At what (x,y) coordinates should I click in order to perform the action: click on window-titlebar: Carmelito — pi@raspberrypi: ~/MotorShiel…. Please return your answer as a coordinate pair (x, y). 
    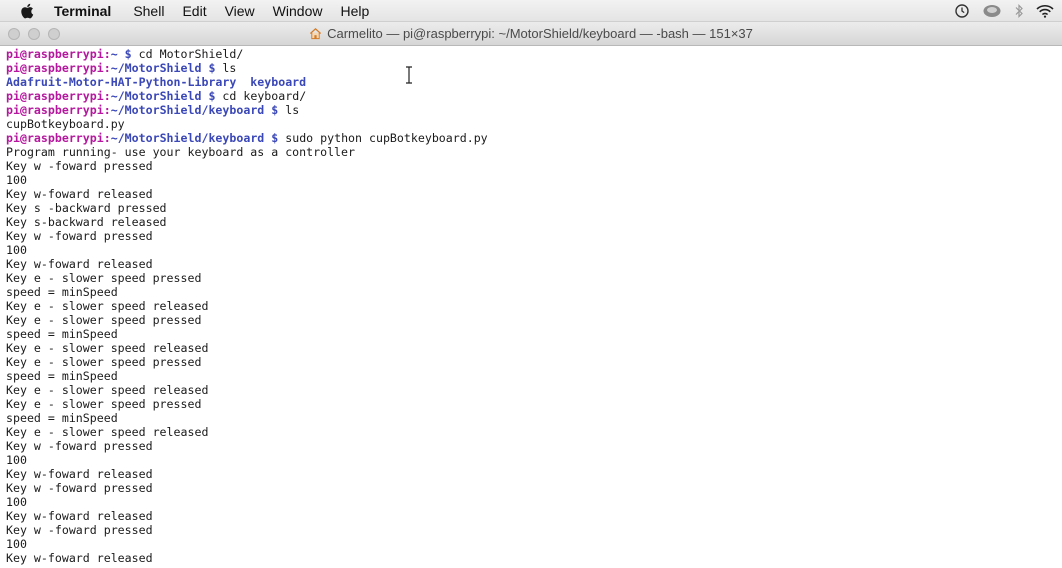
    Looking at the image, I should click on (531, 34).